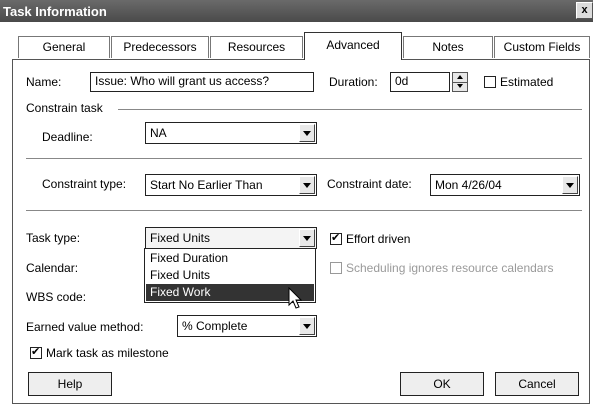  What do you see at coordinates (231, 238) in the screenshot?
I see `task-type-dropdown: Fixed Units` at bounding box center [231, 238].